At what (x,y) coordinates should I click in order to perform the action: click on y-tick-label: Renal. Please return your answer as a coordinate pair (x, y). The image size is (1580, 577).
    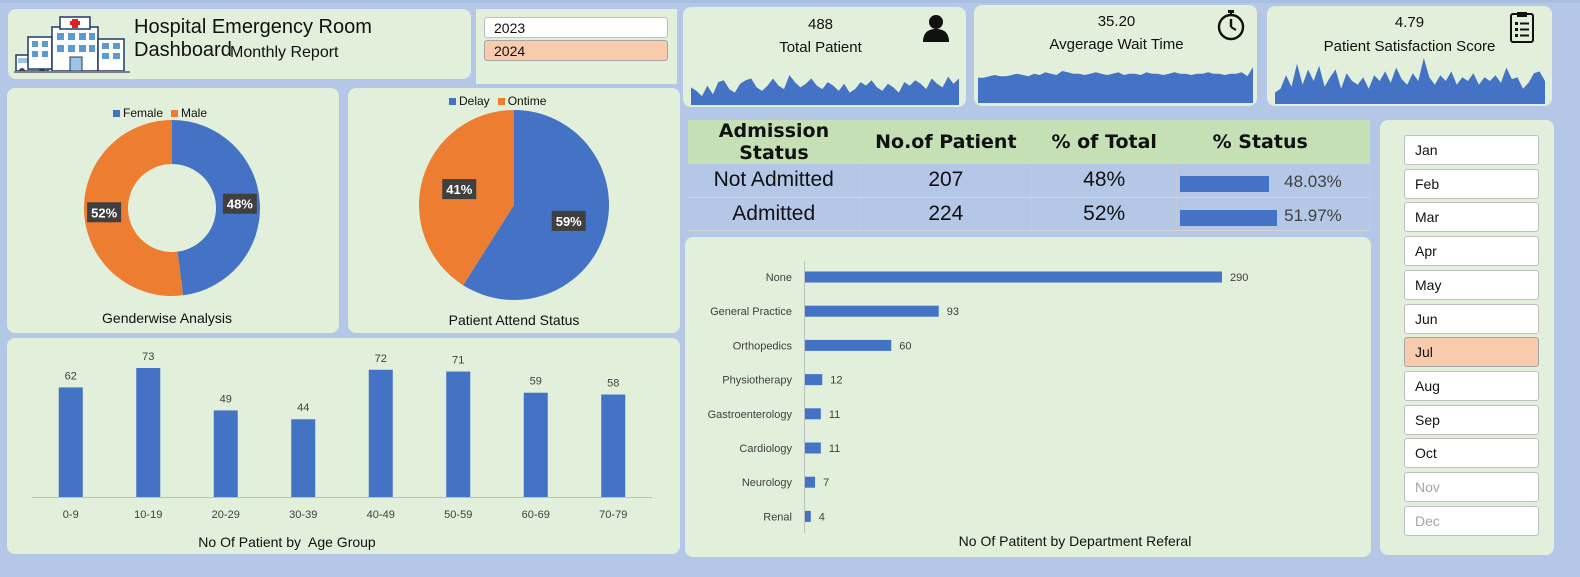
    Looking at the image, I should click on (777, 517).